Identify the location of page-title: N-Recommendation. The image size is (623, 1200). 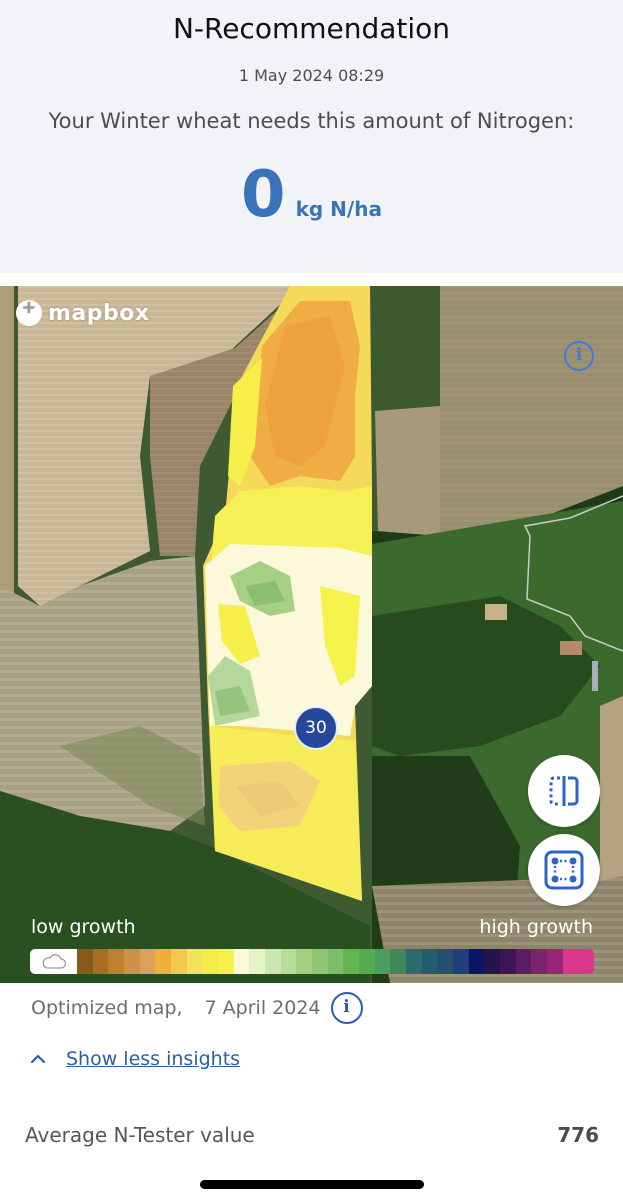
(311, 28).